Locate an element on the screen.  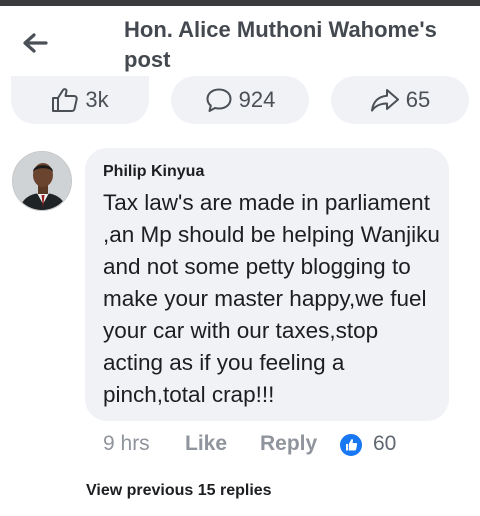
share-arrow-icon is located at coordinates (384, 100).